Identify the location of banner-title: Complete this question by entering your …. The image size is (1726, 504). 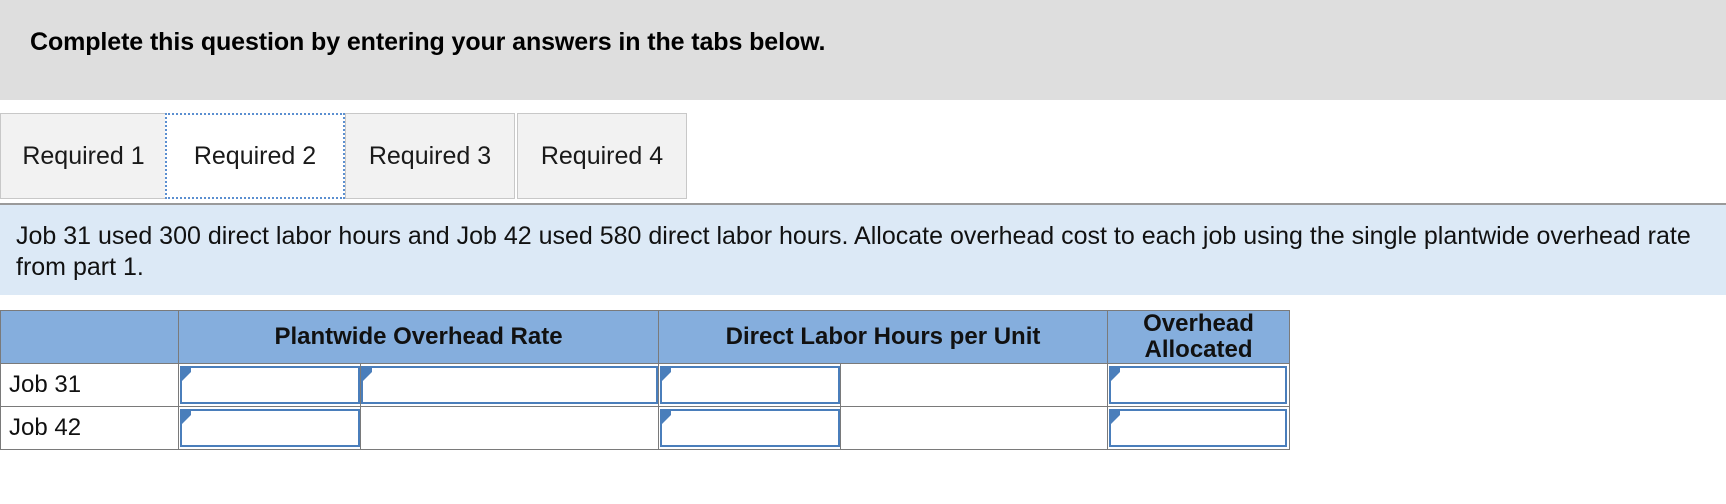
(428, 42).